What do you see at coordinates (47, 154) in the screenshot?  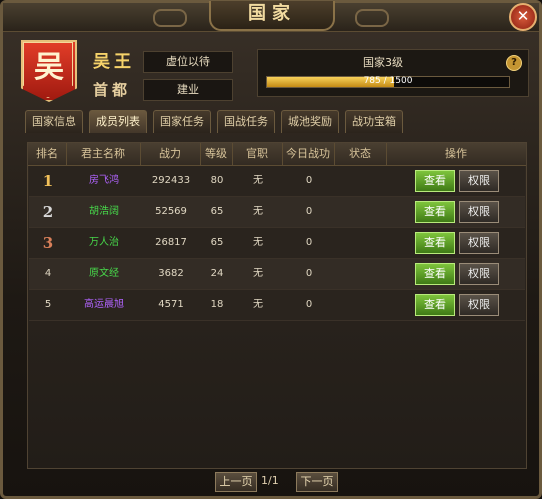 I see `header-rank: 排名` at bounding box center [47, 154].